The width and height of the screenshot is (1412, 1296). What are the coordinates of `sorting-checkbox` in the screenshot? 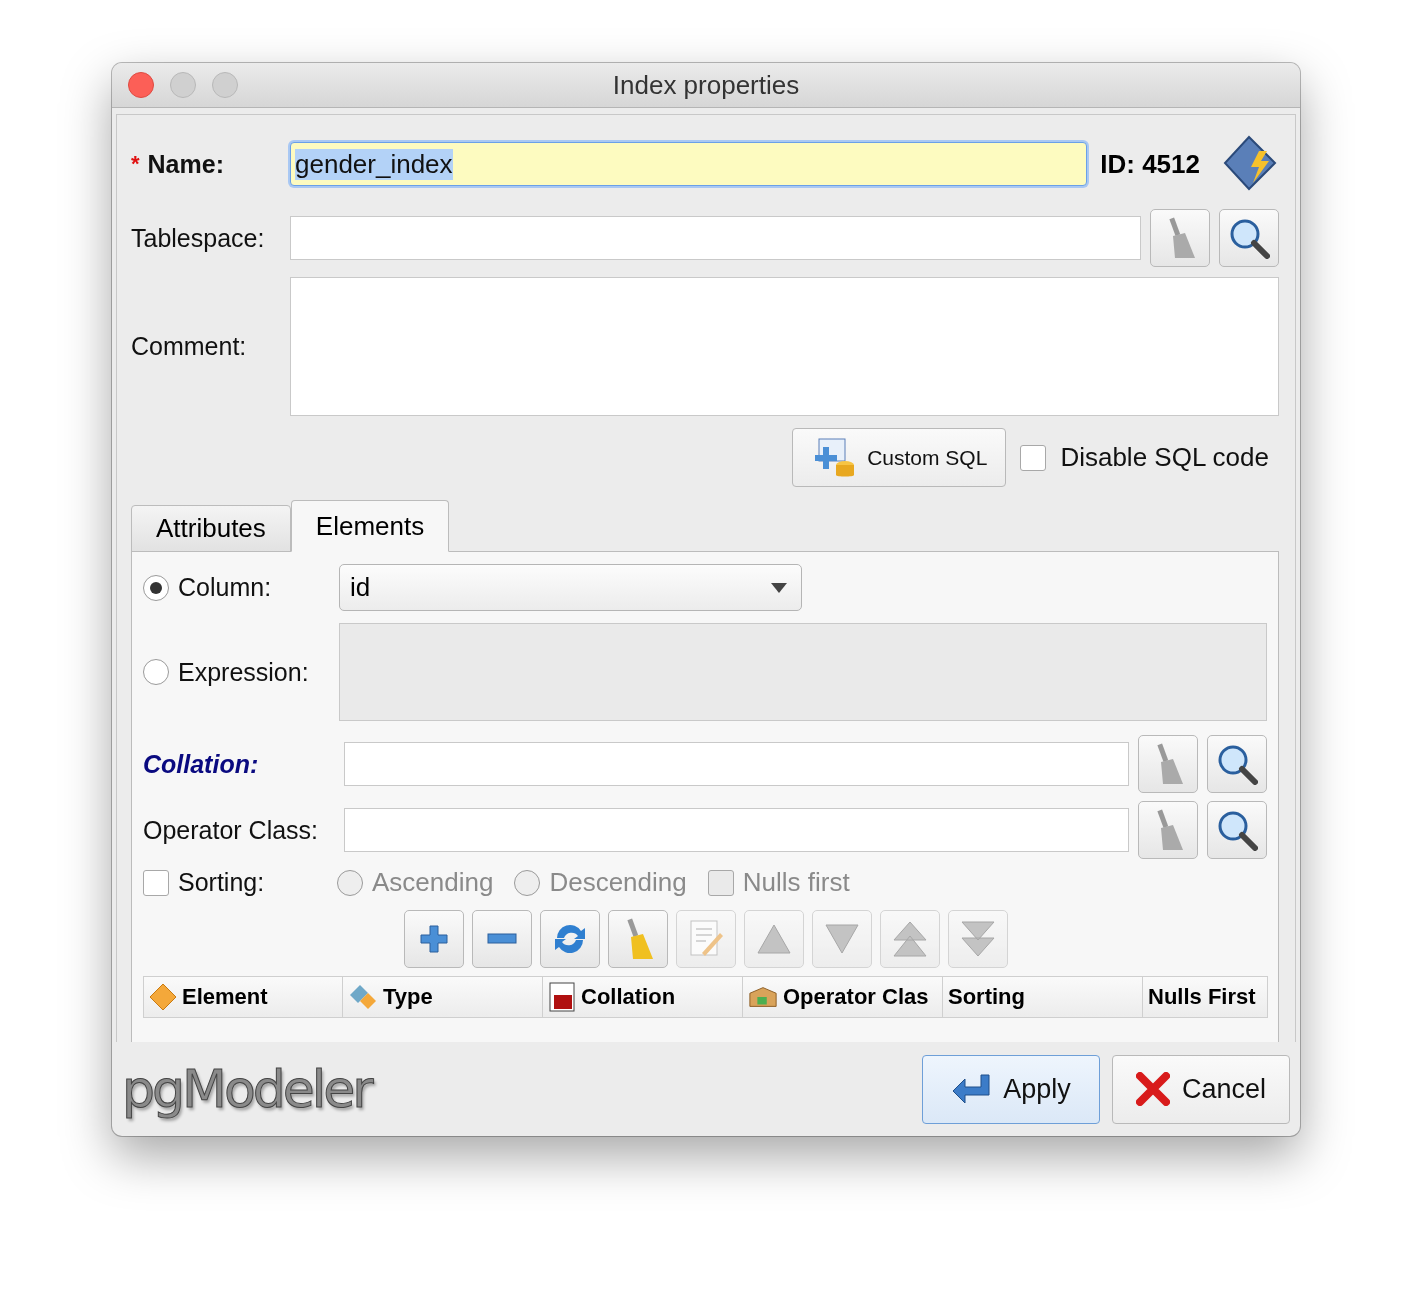 It's located at (156, 882).